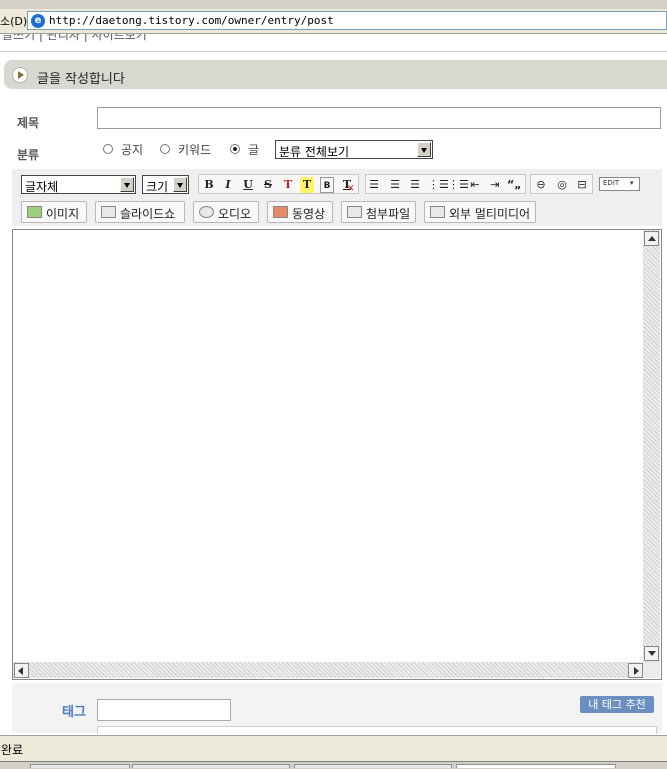 The height and width of the screenshot is (769, 667). Describe the element at coordinates (21, 670) in the screenshot. I see `scroll-left-button` at that location.